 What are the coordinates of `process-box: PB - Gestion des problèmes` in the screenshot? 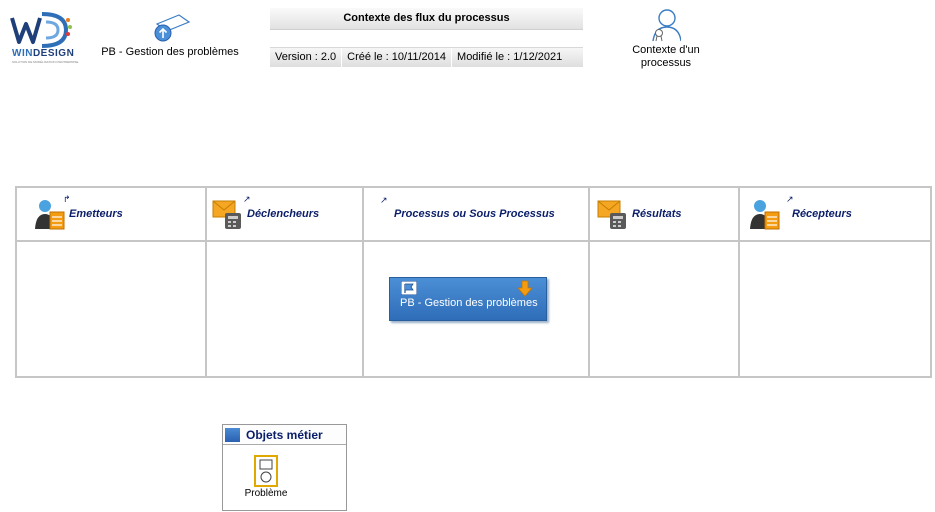 It's located at (468, 299).